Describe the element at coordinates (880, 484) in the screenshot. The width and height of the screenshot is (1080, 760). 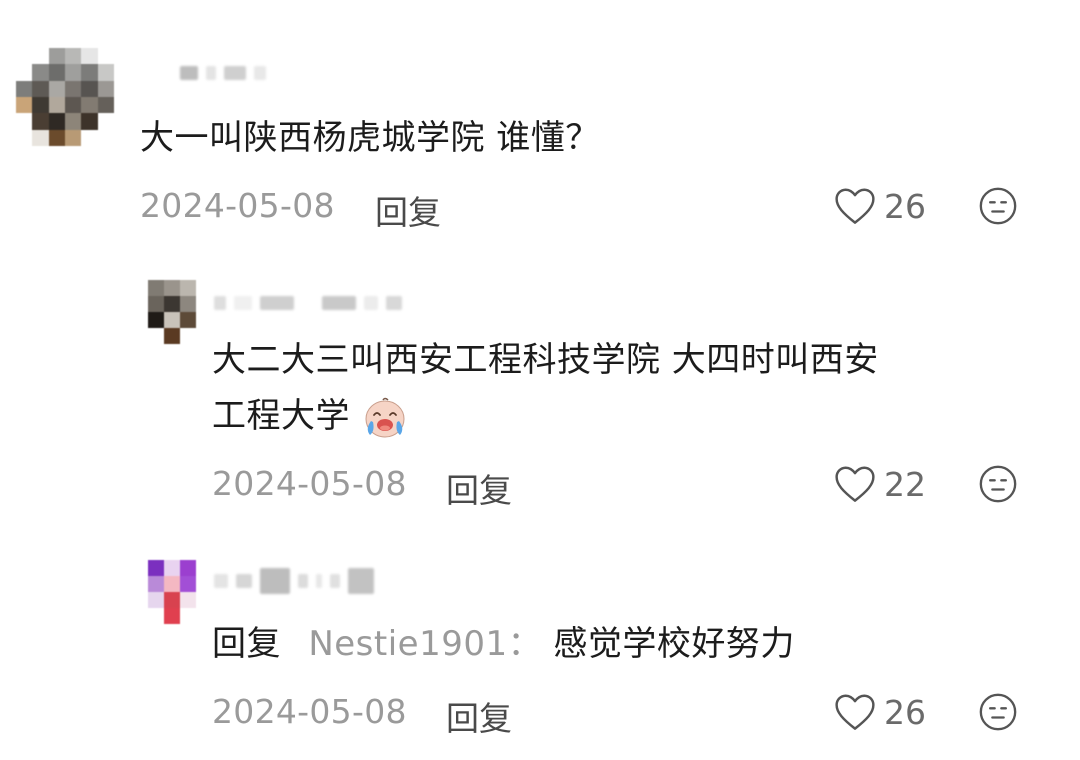
I see `like-button: 22` at that location.